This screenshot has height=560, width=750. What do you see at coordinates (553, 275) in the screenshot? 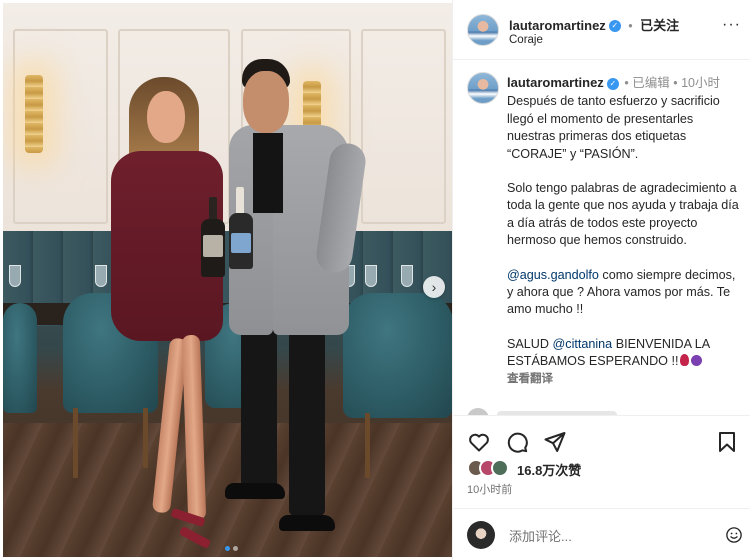
I see `mention-link-agus: @agus.gandolfo` at bounding box center [553, 275].